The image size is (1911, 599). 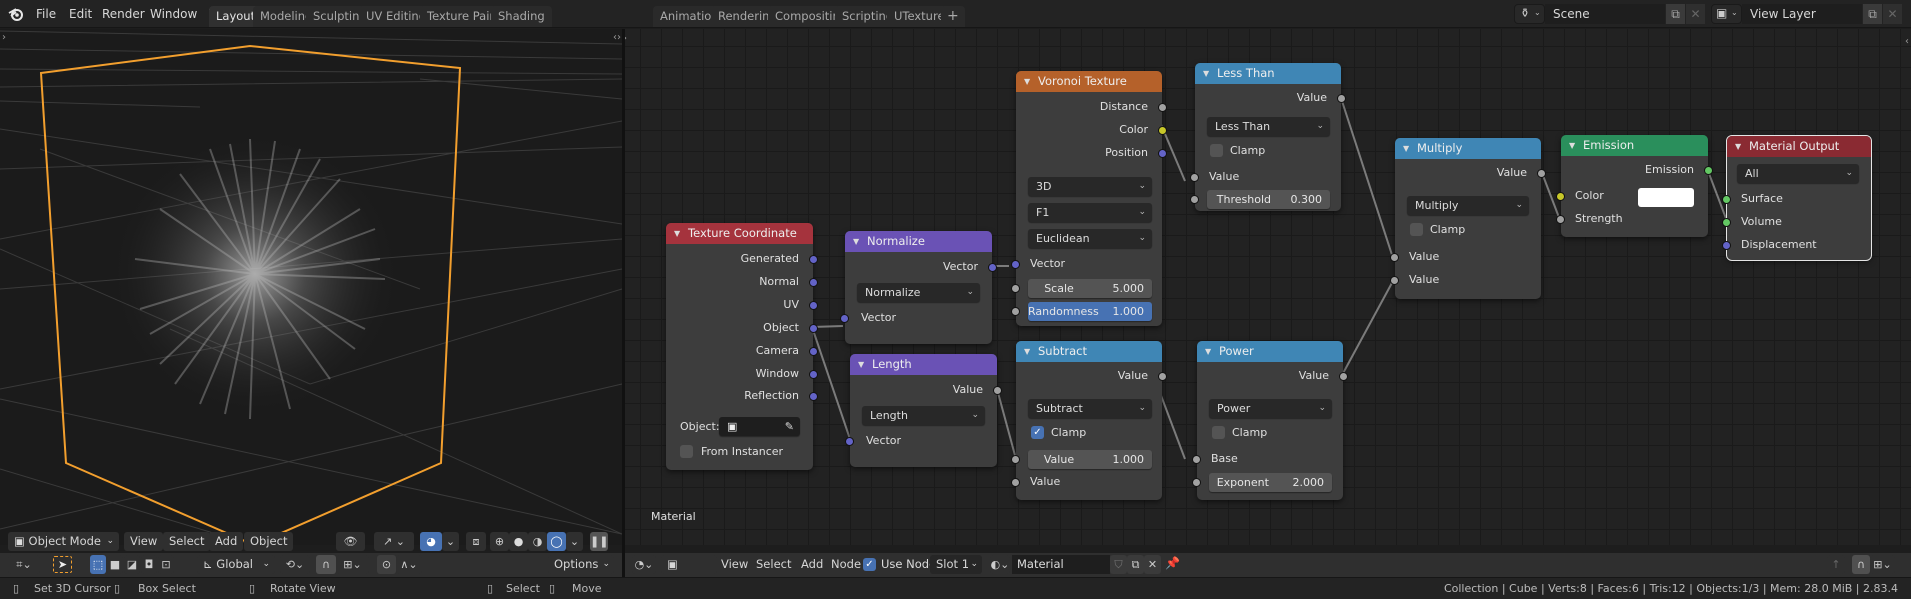 What do you see at coordinates (1836, 564) in the screenshot?
I see `parent-node-tree-icon: ↑` at bounding box center [1836, 564].